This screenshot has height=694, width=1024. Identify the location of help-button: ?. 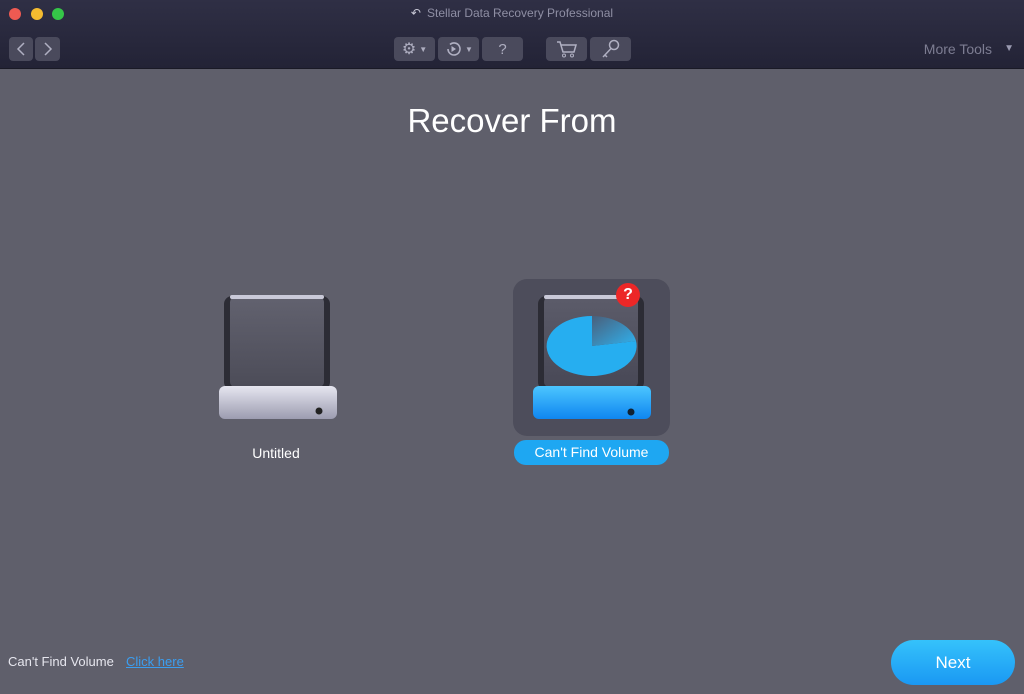
(502, 49).